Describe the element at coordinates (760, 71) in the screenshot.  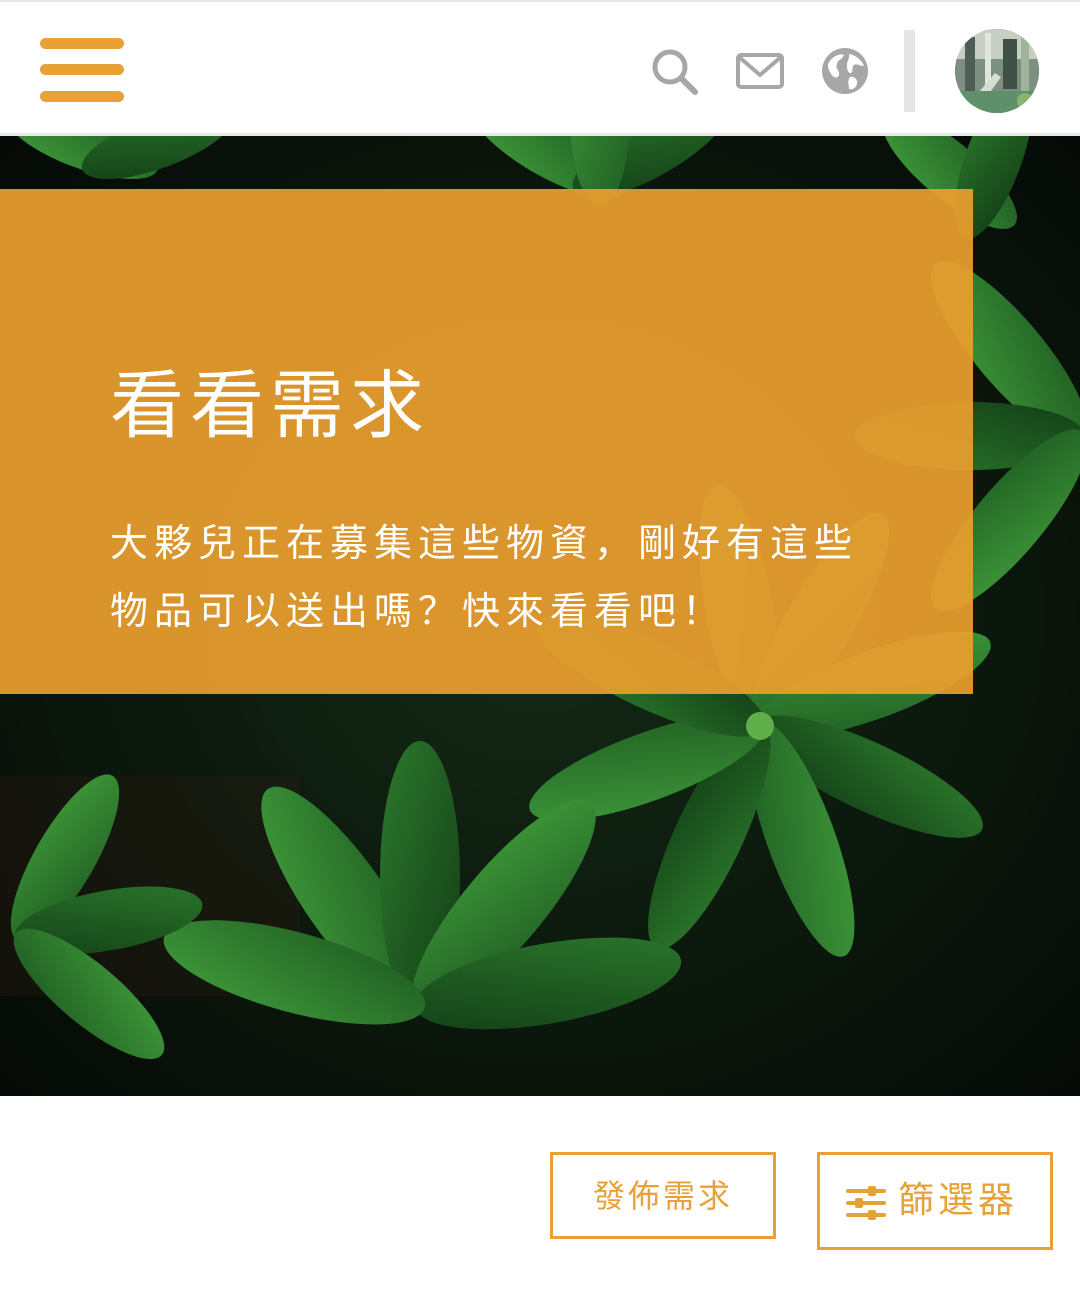
I see `mail-icon` at that location.